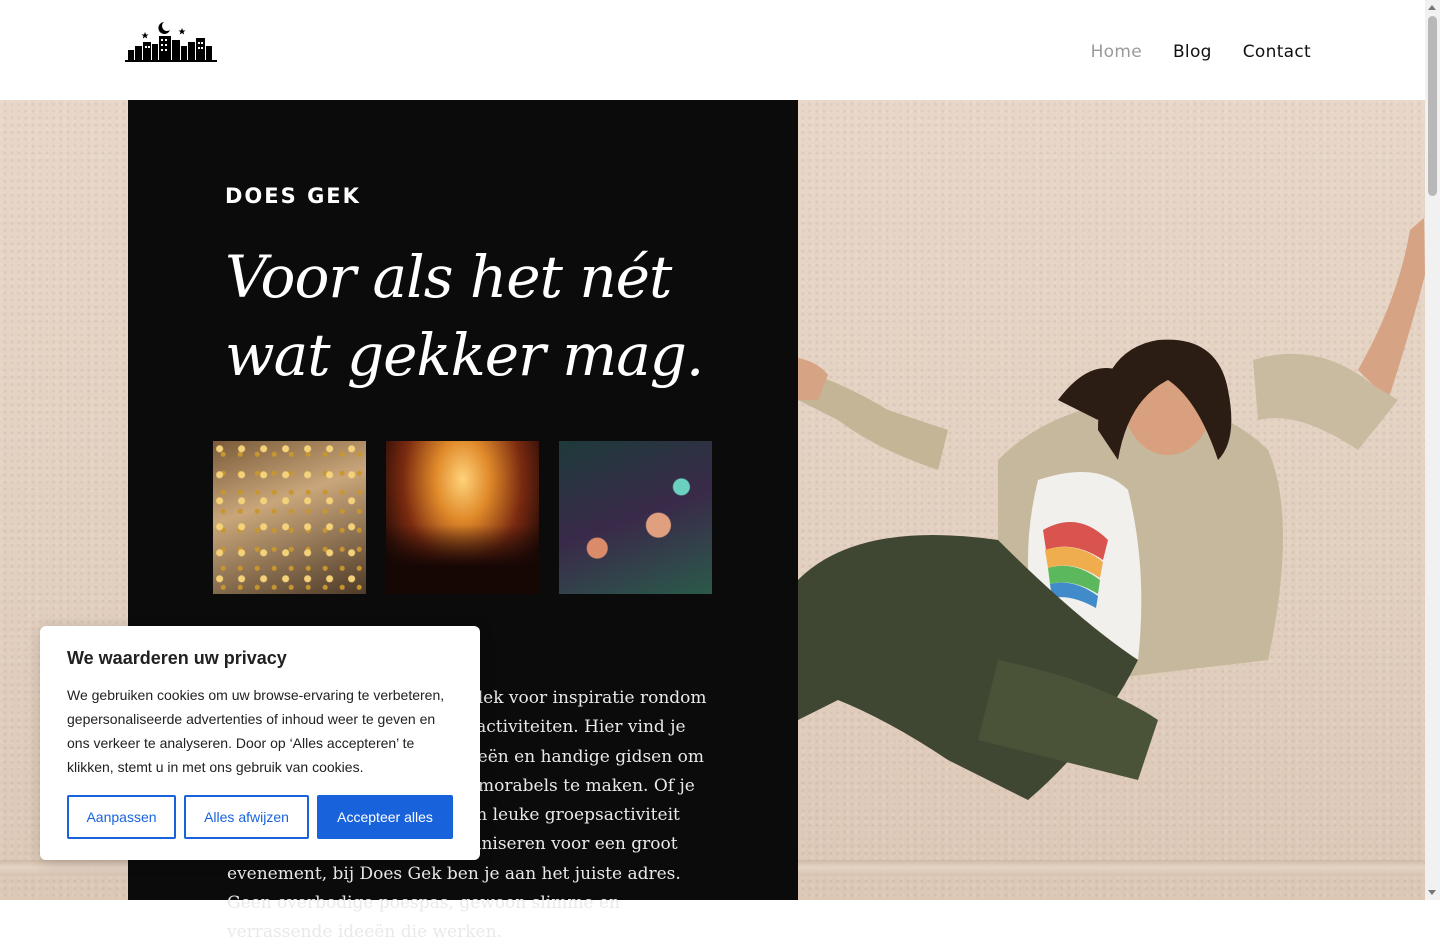 The width and height of the screenshot is (1440, 948). I want to click on scroll-up-arrow-icon, so click(1432, 7).